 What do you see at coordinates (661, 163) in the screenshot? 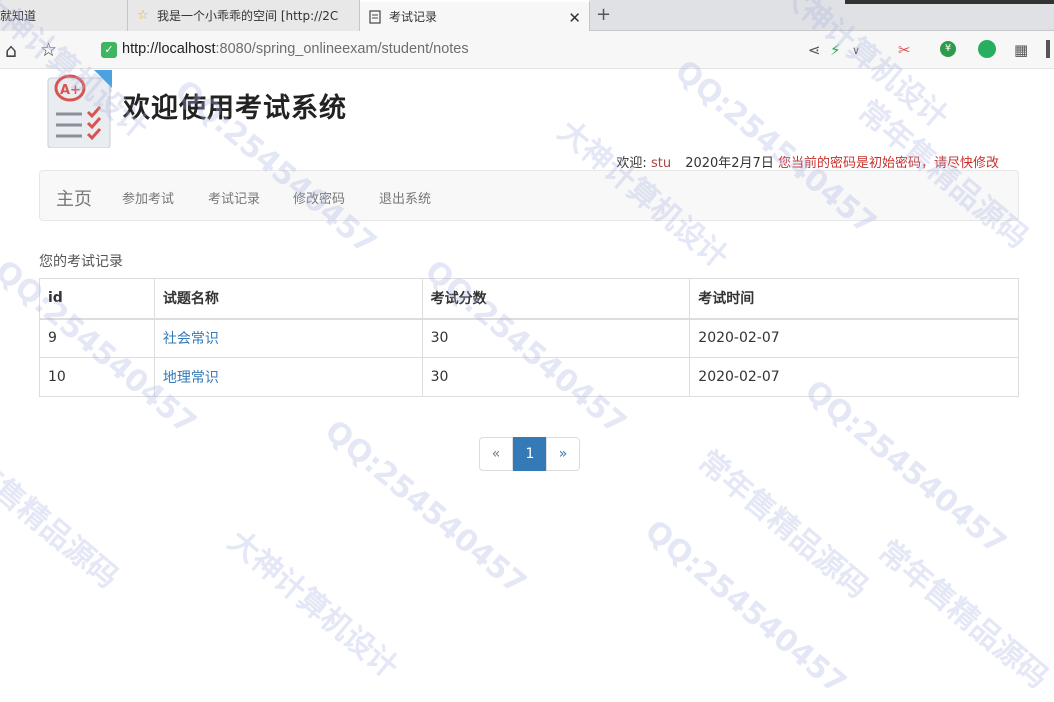
I see `username: stu` at bounding box center [661, 163].